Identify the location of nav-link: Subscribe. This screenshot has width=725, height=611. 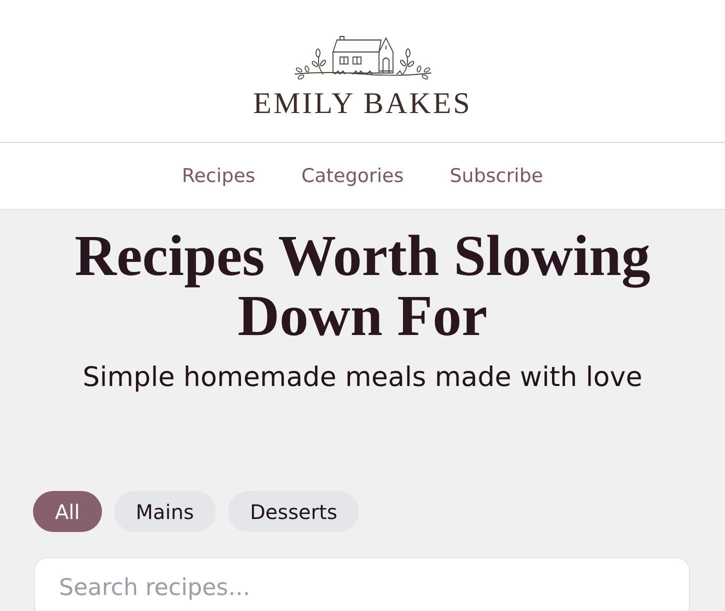
(497, 176).